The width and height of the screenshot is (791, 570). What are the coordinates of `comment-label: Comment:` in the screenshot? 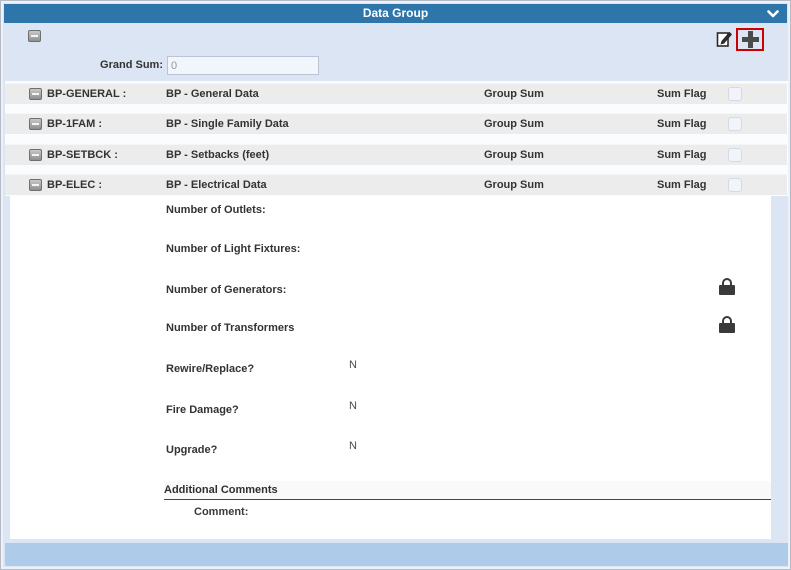 It's located at (221, 512).